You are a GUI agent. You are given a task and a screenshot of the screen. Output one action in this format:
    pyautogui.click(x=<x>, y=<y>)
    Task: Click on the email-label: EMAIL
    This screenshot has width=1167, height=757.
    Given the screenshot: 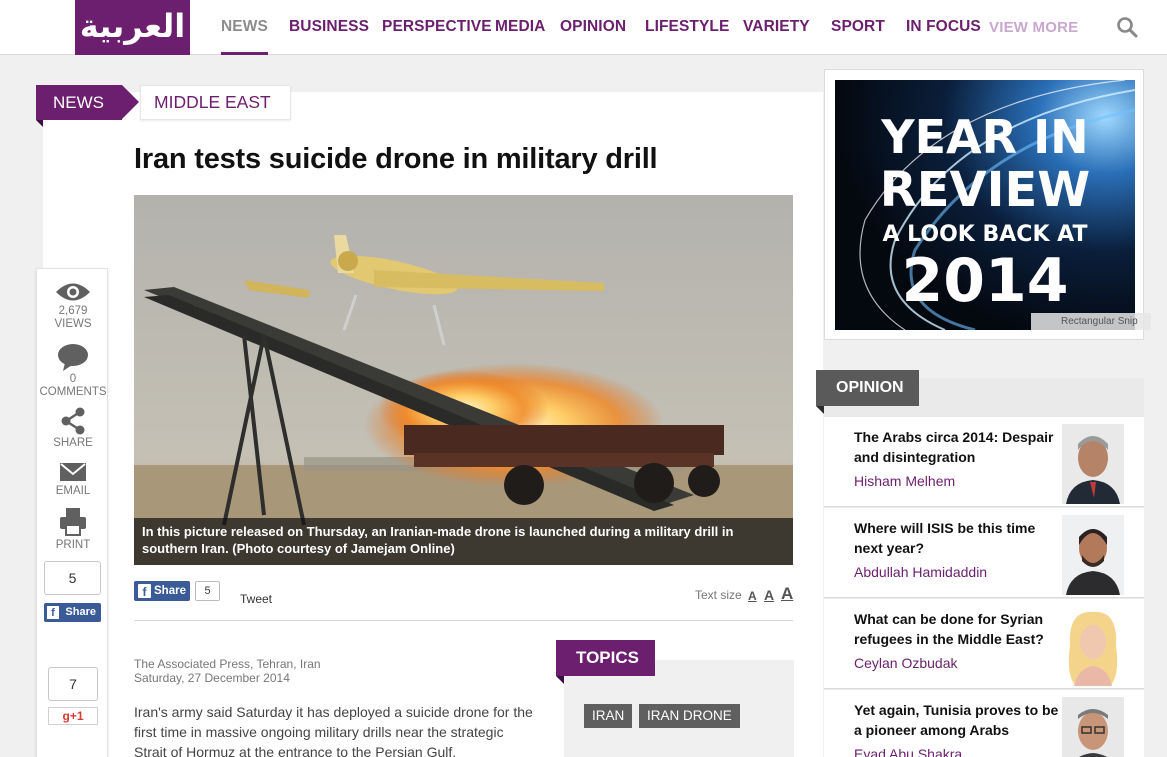 What is the action you would take?
    pyautogui.click(x=73, y=491)
    